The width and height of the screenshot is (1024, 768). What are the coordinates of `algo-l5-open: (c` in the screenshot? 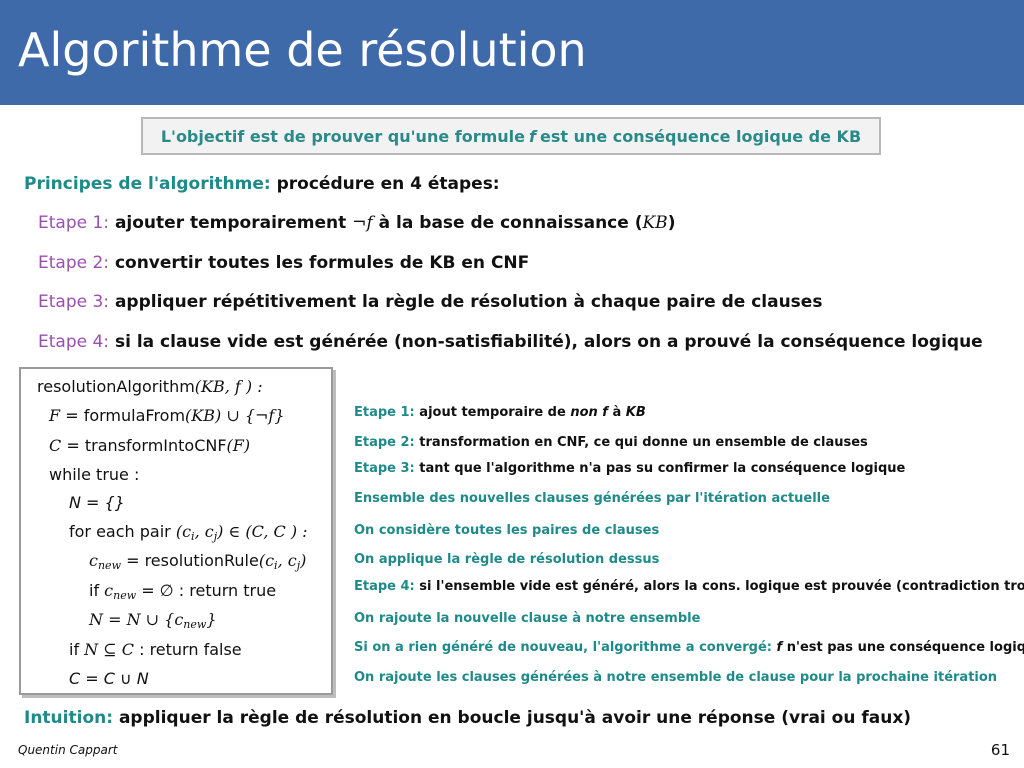 It's located at (183, 531).